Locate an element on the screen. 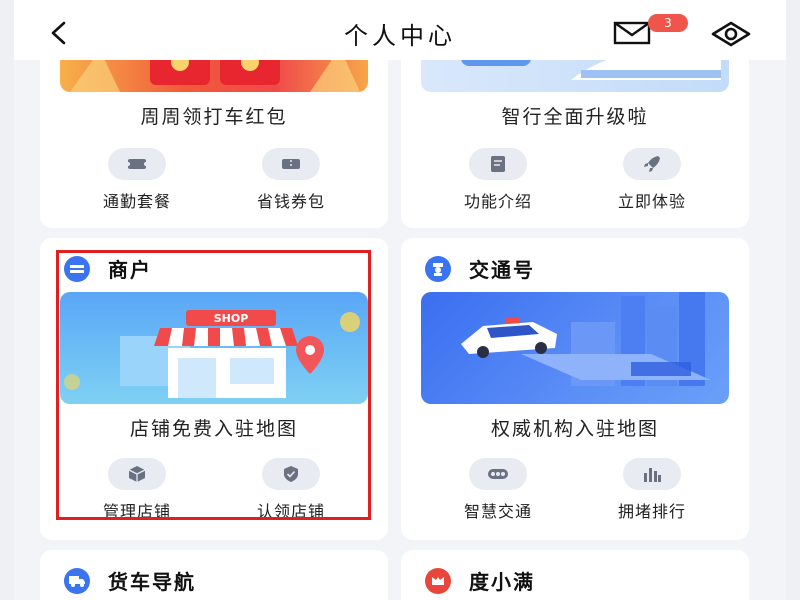 The width and height of the screenshot is (800, 600). try-now-label: 立即体验 is located at coordinates (651, 201).